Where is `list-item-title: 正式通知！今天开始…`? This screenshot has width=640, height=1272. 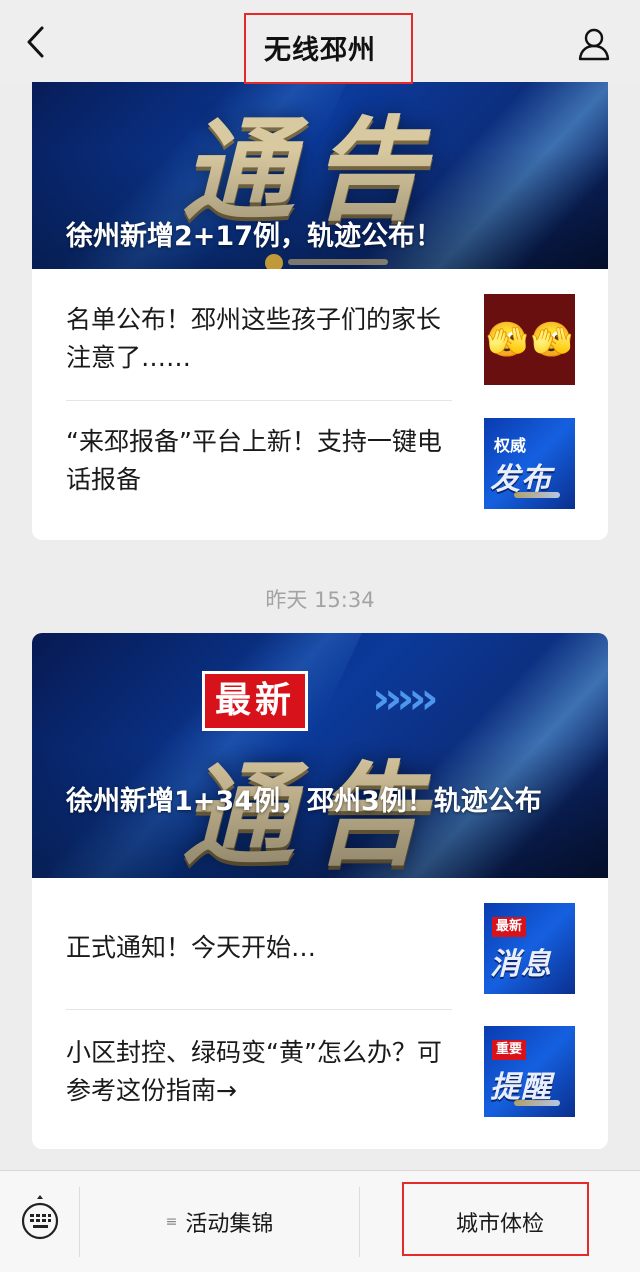
list-item-title: 正式通知！今天开始… is located at coordinates (191, 947).